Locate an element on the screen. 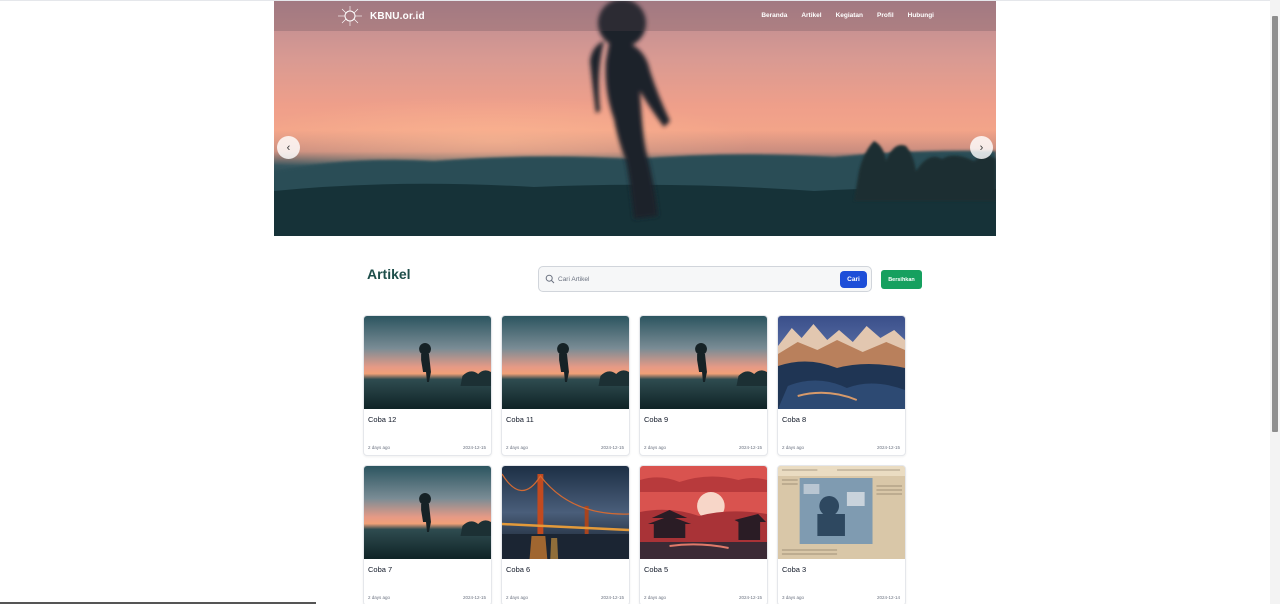 Image resolution: width=1280 pixels, height=604 pixels. search-bar: Cari is located at coordinates (705, 279).